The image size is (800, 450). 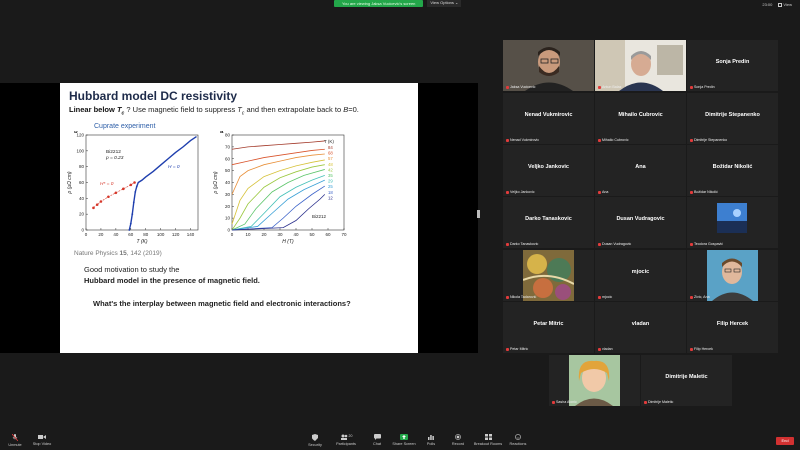 I want to click on participant-tile: Sonja Predin Sonja Predin, so click(x=732, y=65).